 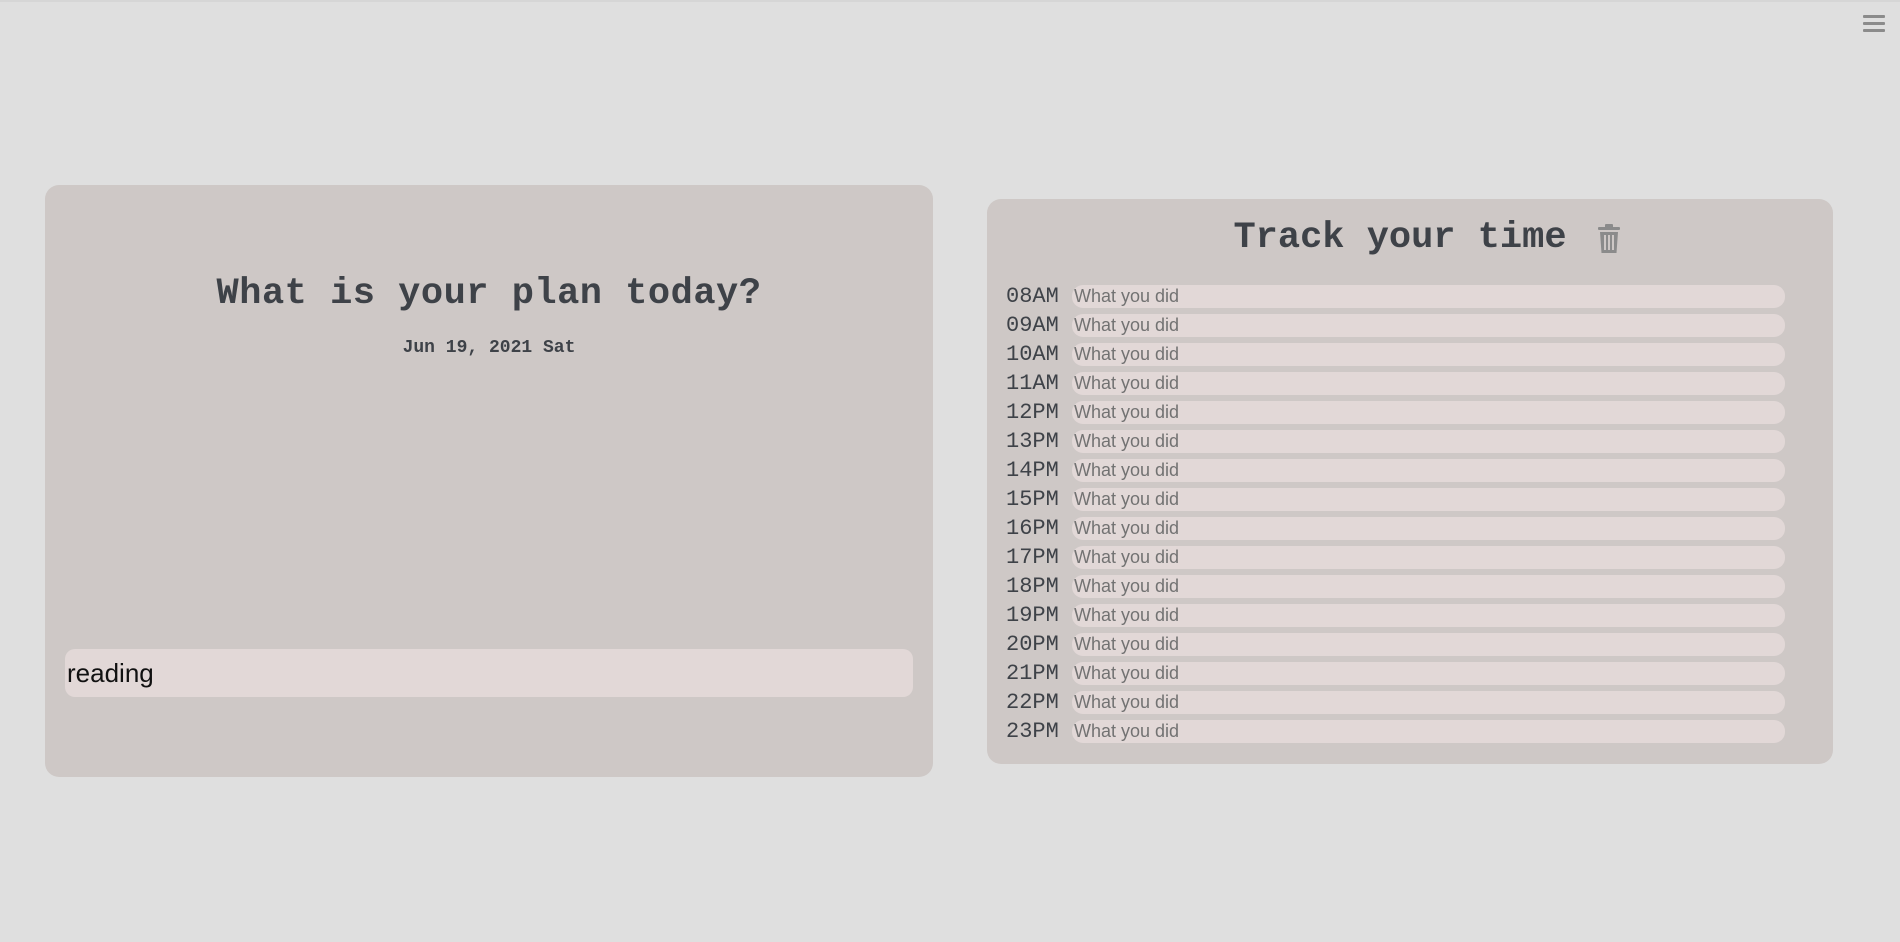 I want to click on hour-label: 17PM, so click(x=1032, y=557).